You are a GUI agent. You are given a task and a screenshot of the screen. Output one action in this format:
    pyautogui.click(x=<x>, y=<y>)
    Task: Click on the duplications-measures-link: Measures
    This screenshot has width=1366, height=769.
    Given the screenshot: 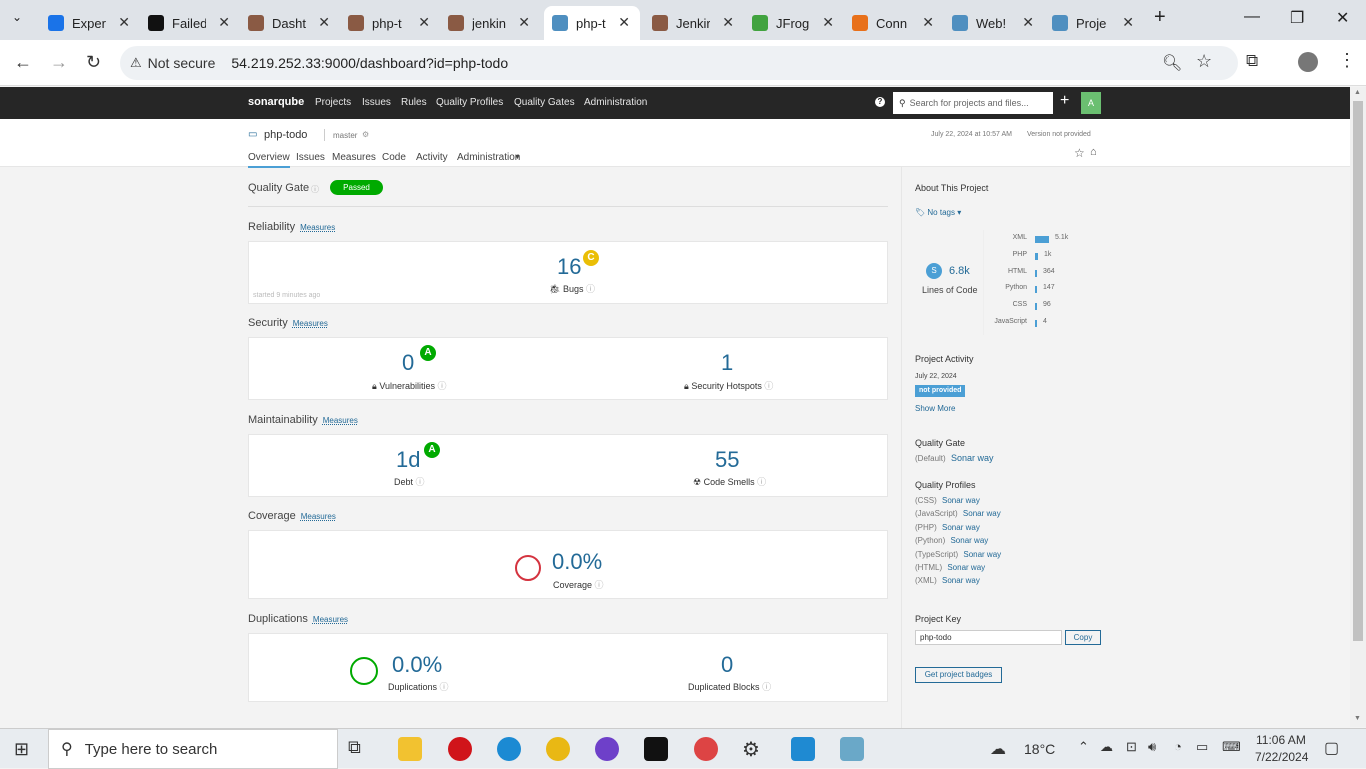 What is the action you would take?
    pyautogui.click(x=330, y=619)
    